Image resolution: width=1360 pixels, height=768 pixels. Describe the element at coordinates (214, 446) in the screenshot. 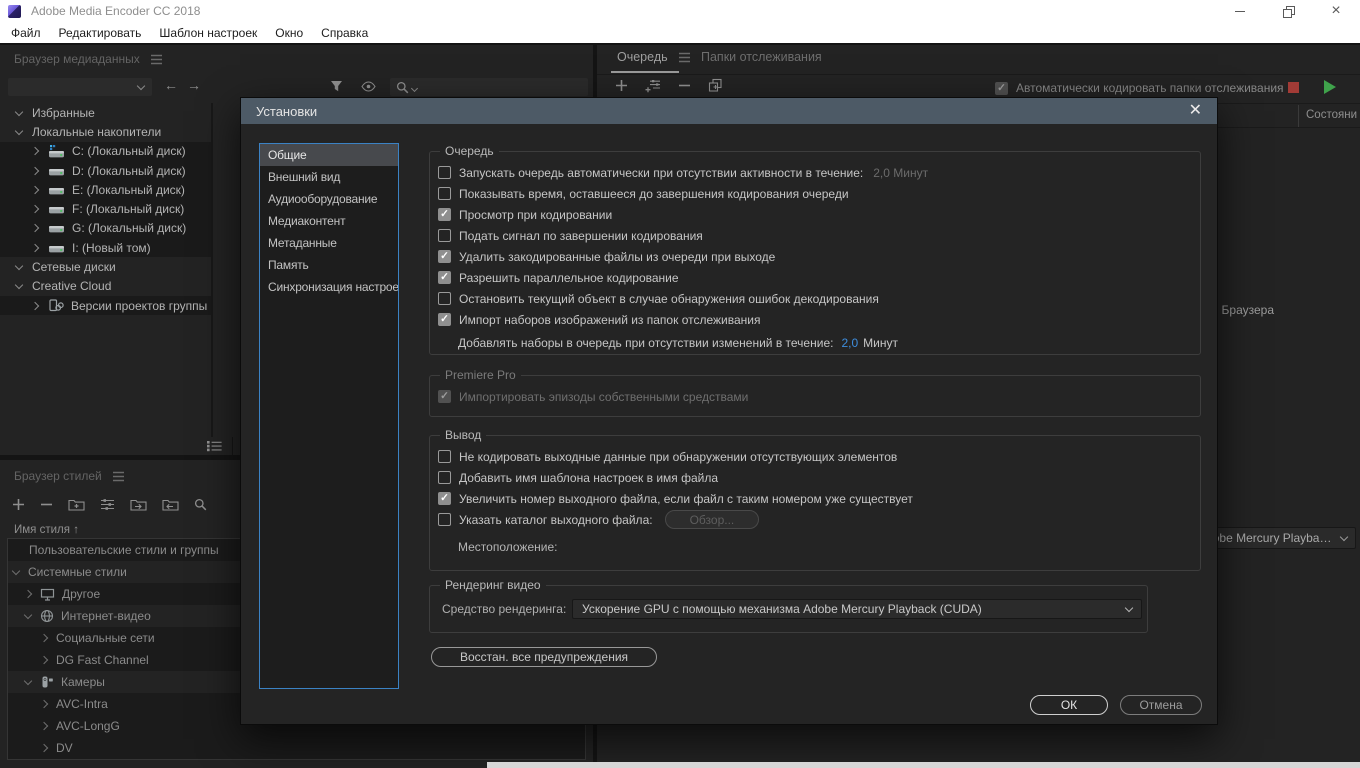

I see `list-view-icon` at that location.